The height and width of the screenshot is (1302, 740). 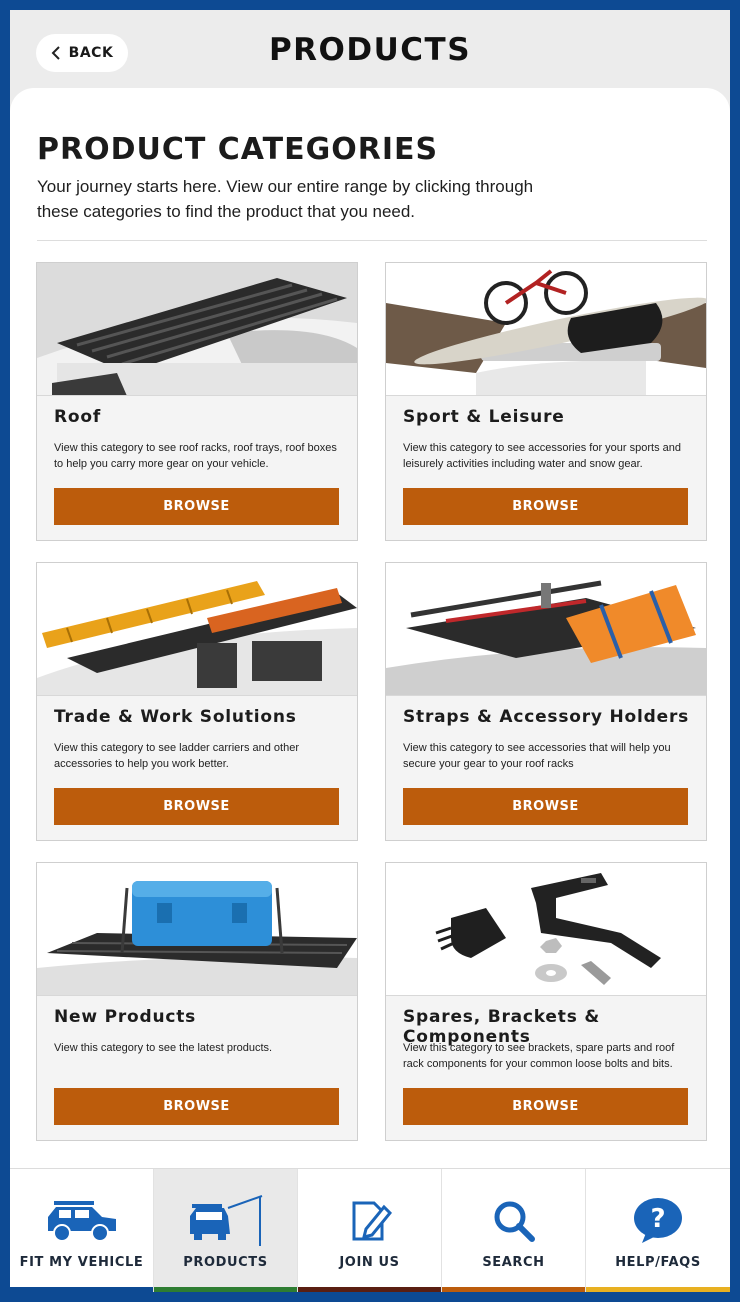 I want to click on search-icon, so click(x=514, y=1221).